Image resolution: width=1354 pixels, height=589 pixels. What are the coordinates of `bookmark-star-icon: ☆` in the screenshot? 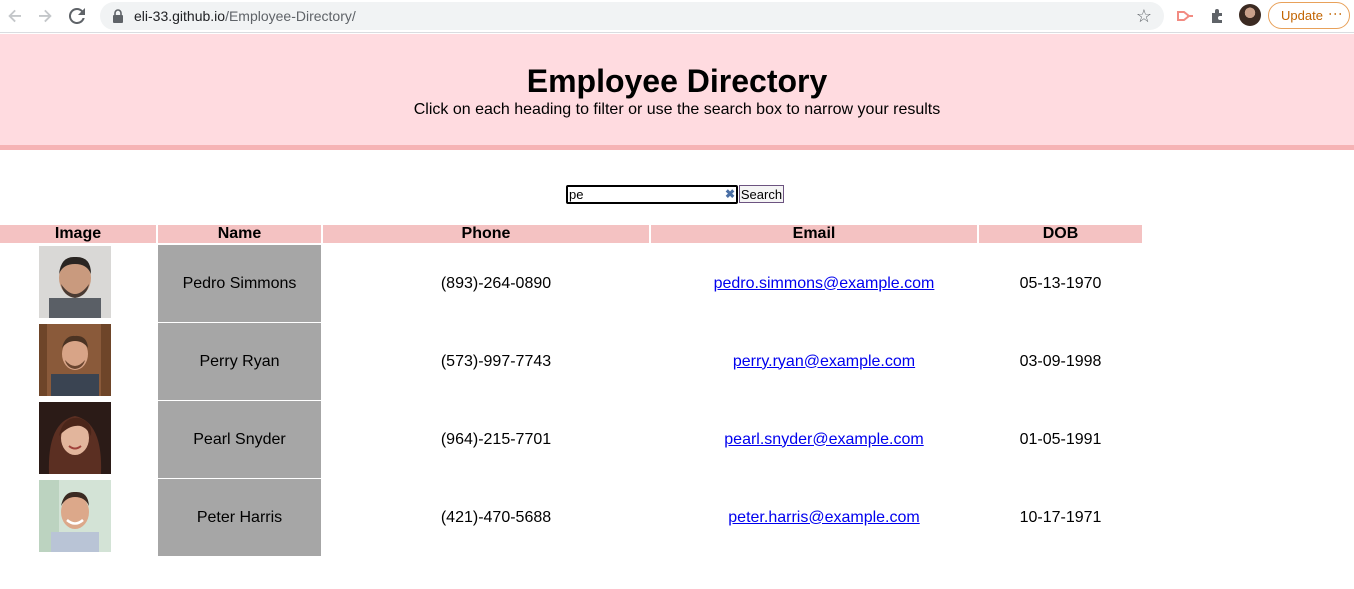 It's located at (1144, 16).